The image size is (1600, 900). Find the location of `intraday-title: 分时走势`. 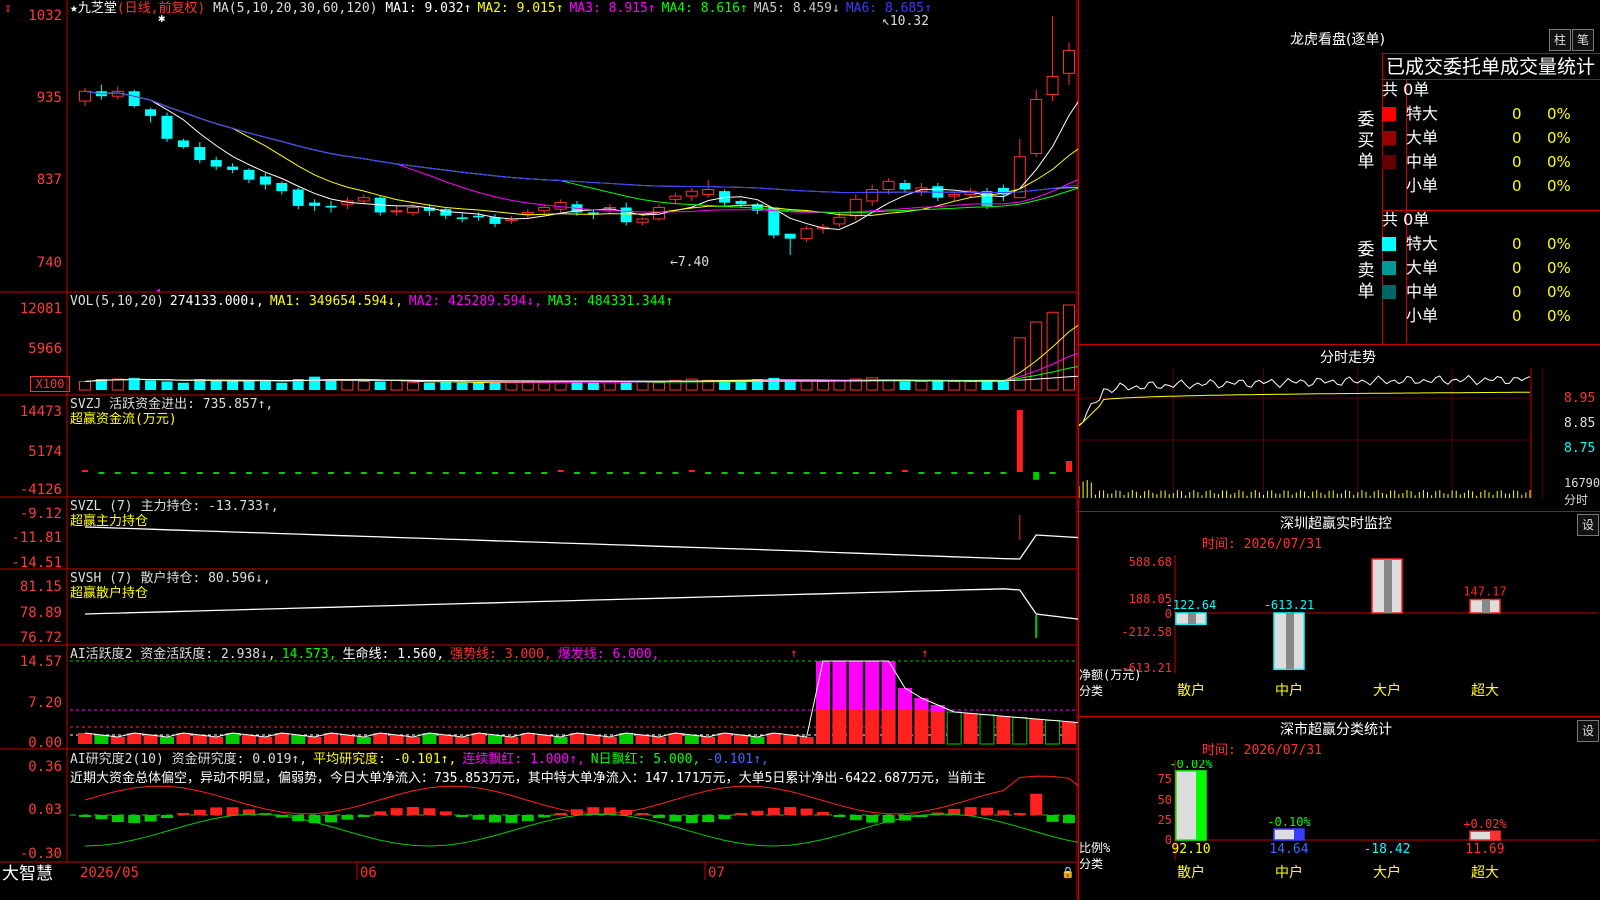

intraday-title: 分时走势 is located at coordinates (1348, 358).